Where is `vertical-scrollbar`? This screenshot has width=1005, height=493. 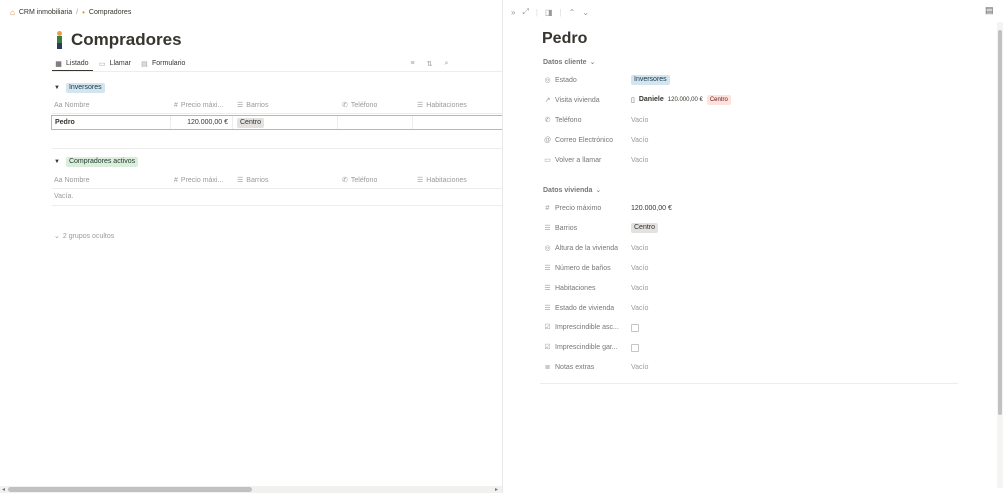 vertical-scrollbar is located at coordinates (1000, 255).